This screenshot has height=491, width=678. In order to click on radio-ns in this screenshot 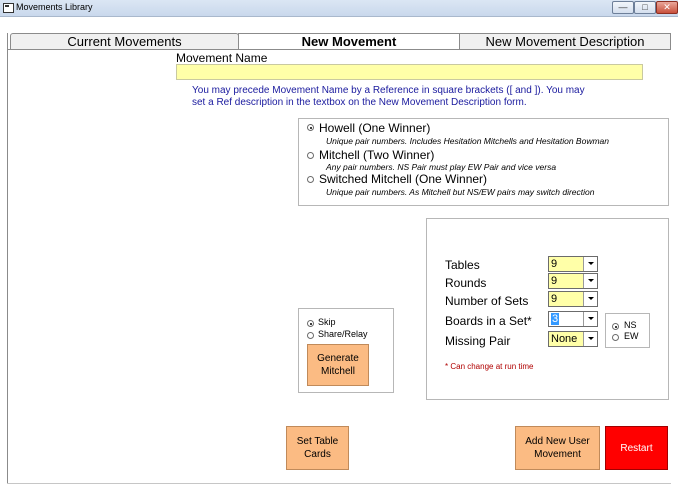, I will do `click(615, 326)`.